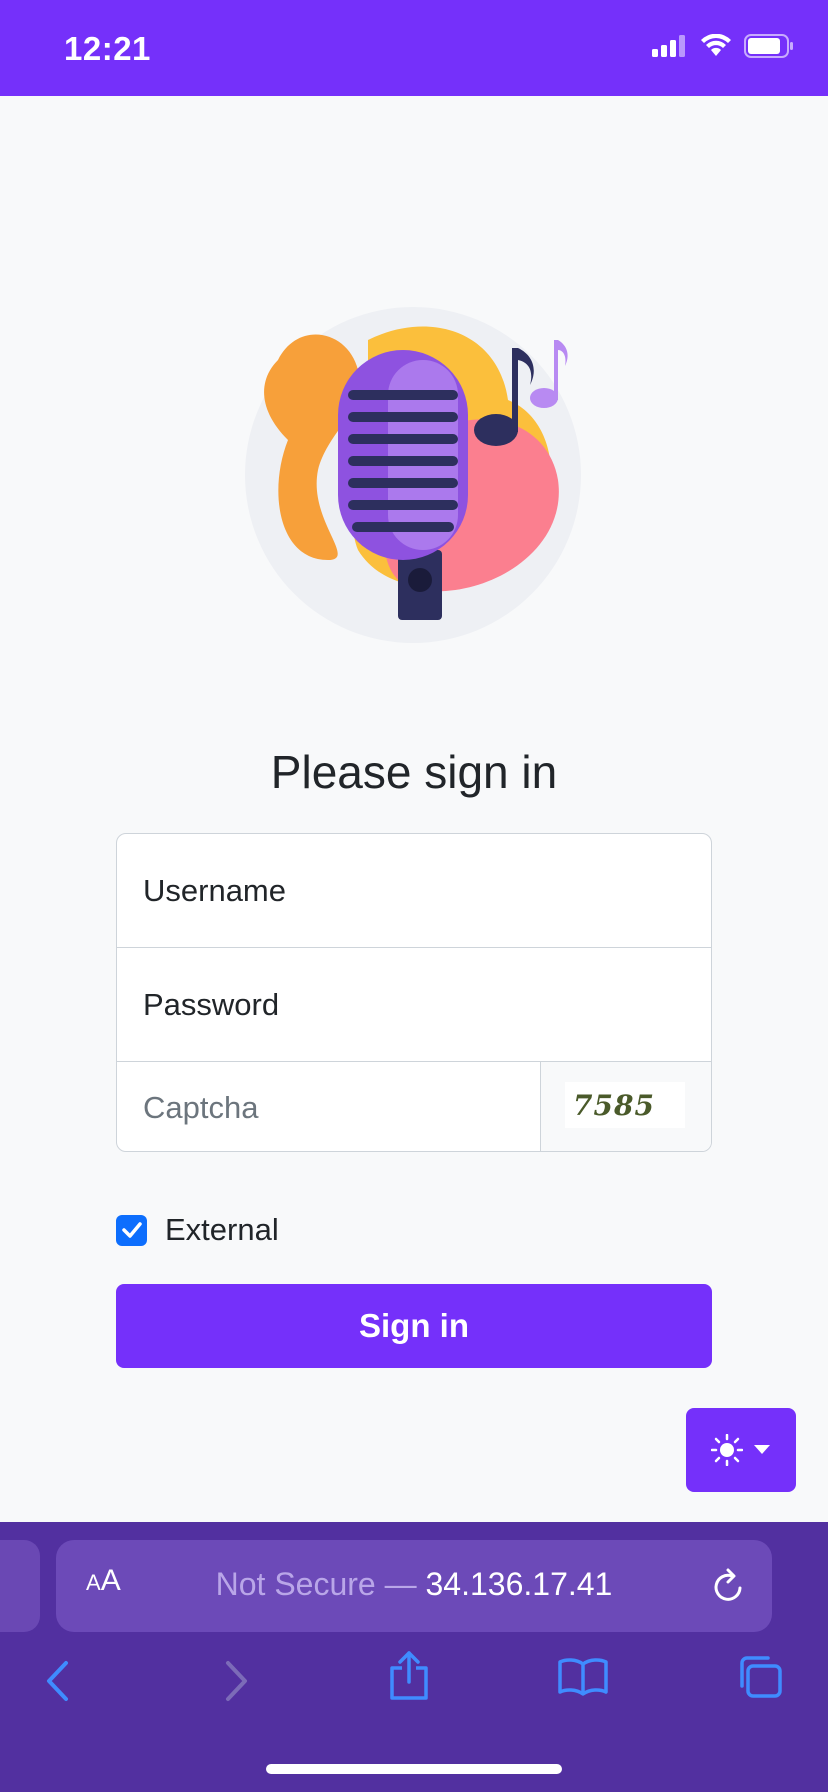 The height and width of the screenshot is (1792, 828). Describe the element at coordinates (414, 1005) in the screenshot. I see `password-input: Password` at that location.